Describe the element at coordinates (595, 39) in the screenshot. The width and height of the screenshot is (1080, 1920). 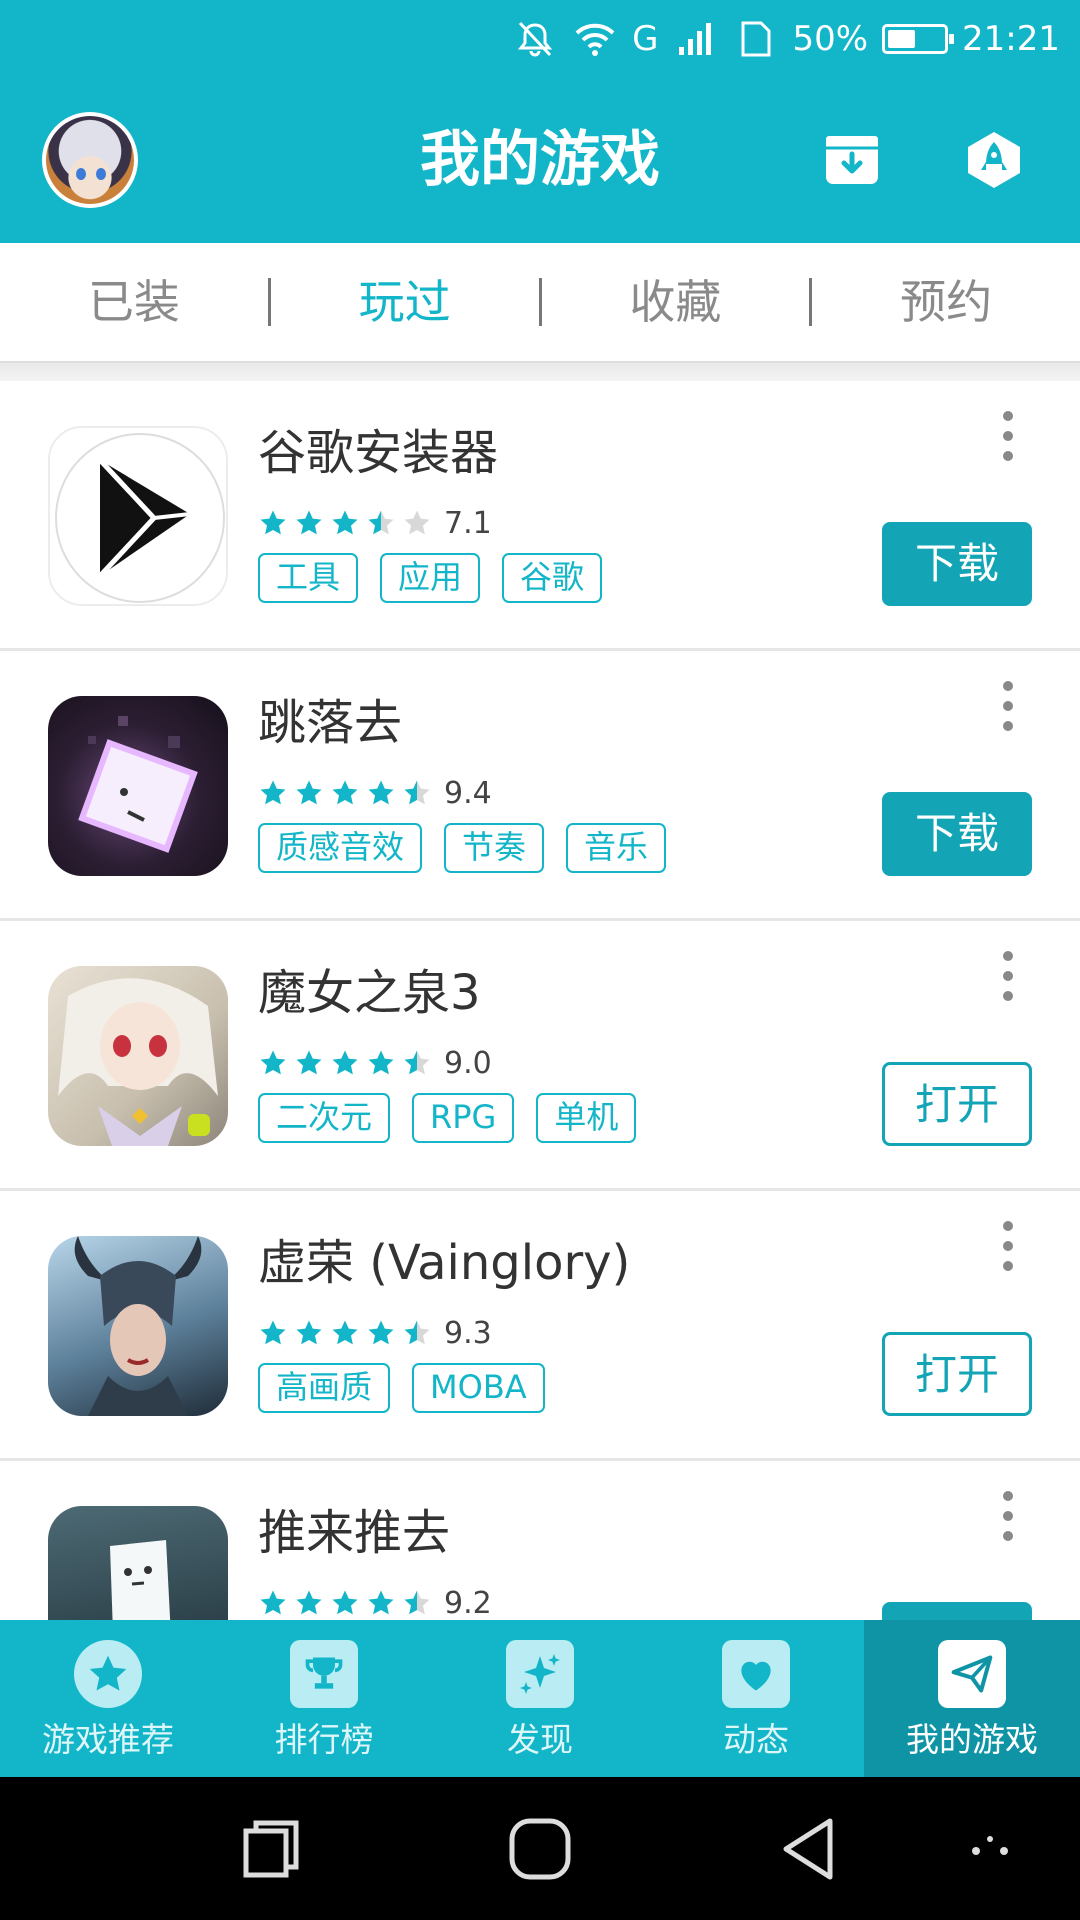
I see `wifi-icon` at that location.